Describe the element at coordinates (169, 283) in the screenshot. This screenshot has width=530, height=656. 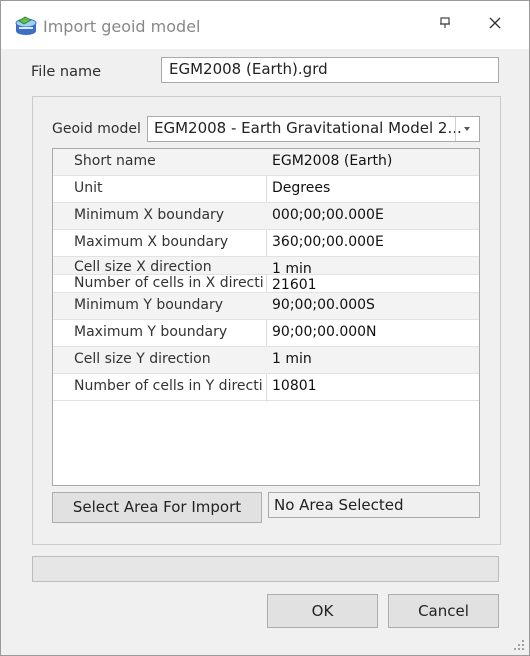
I see `property-name: Number of cells in X directi` at that location.